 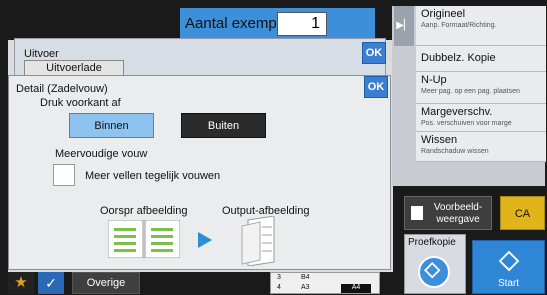 I want to click on buiten-button: Buiten, so click(x=223, y=125).